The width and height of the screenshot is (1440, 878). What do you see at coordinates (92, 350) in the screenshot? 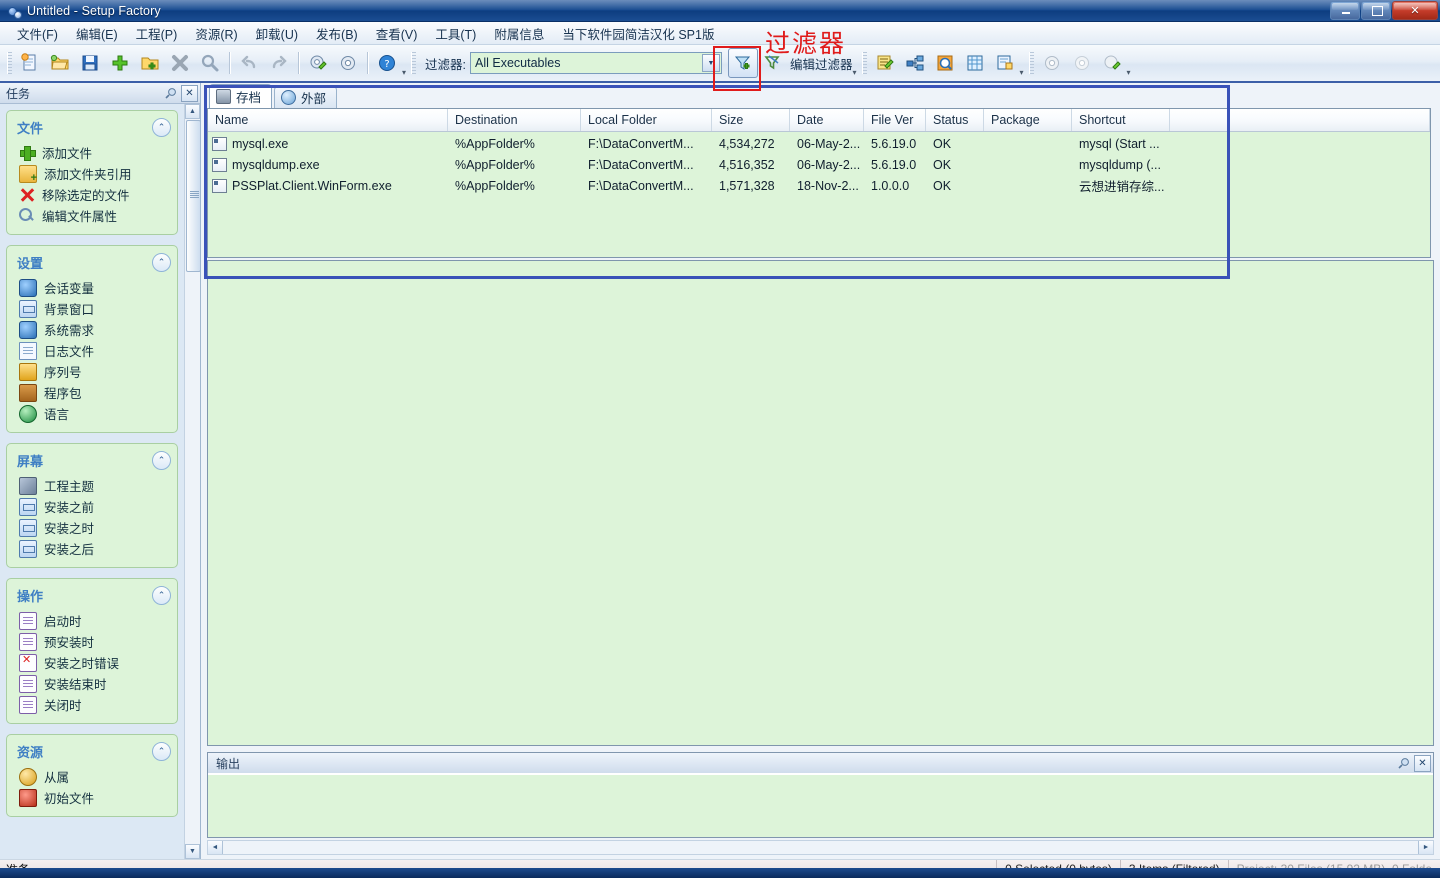
I see `sidebar-item-log-file: 日志文件` at bounding box center [92, 350].